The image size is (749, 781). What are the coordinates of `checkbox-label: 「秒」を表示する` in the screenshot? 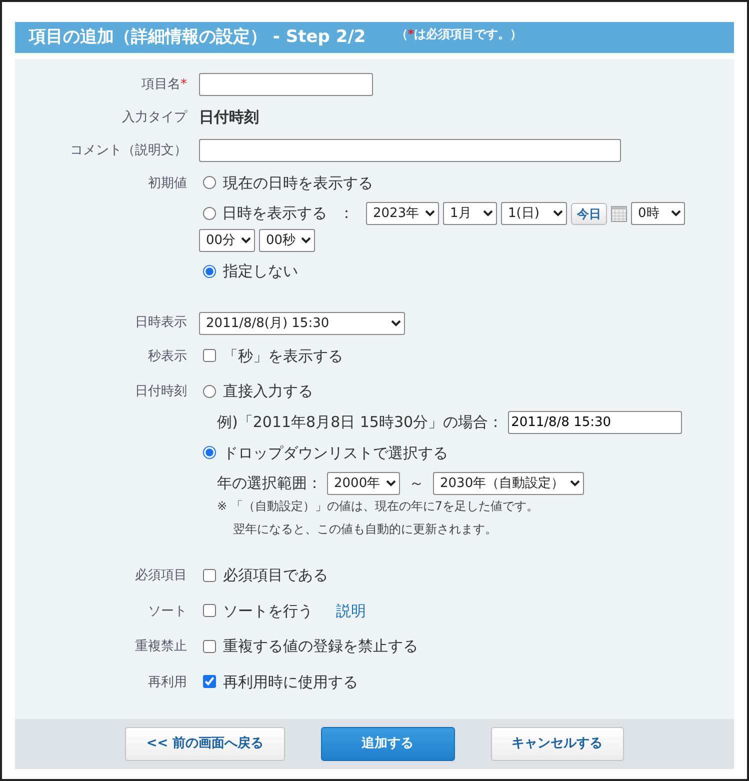 It's located at (283, 356).